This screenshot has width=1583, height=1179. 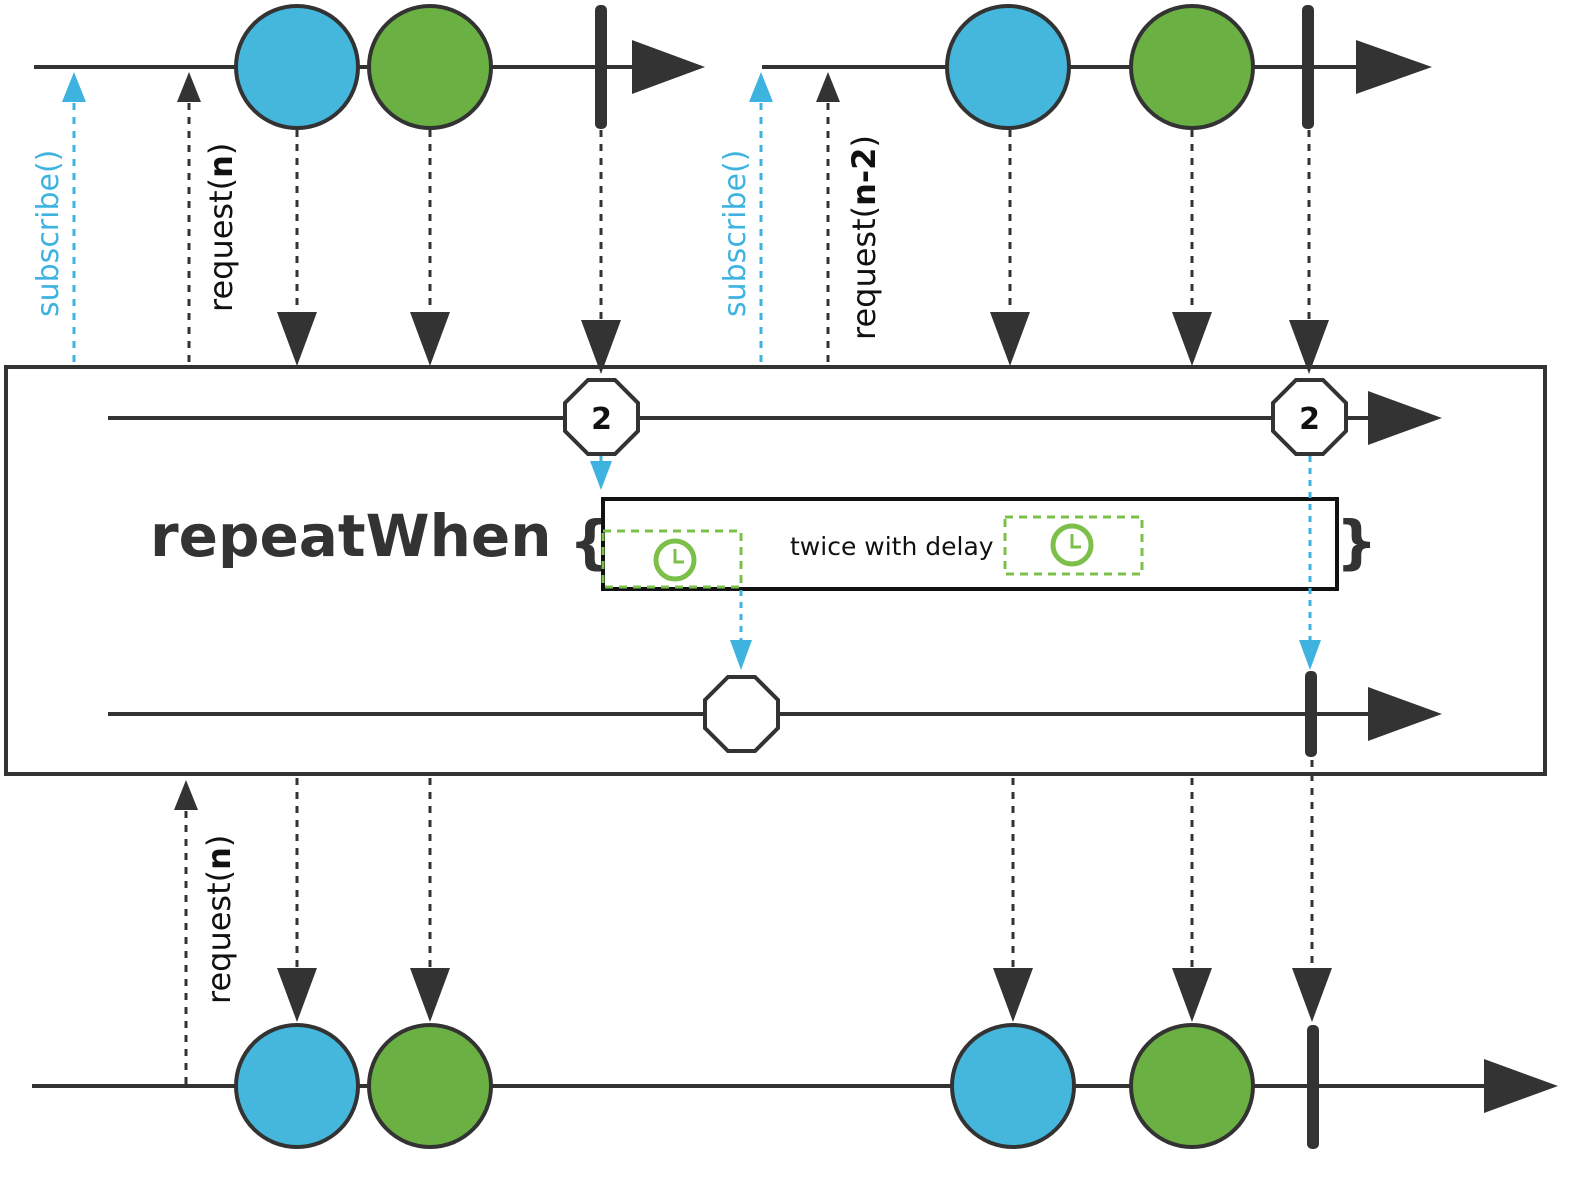 I want to click on output-request-label: request(n), so click(x=219, y=919).